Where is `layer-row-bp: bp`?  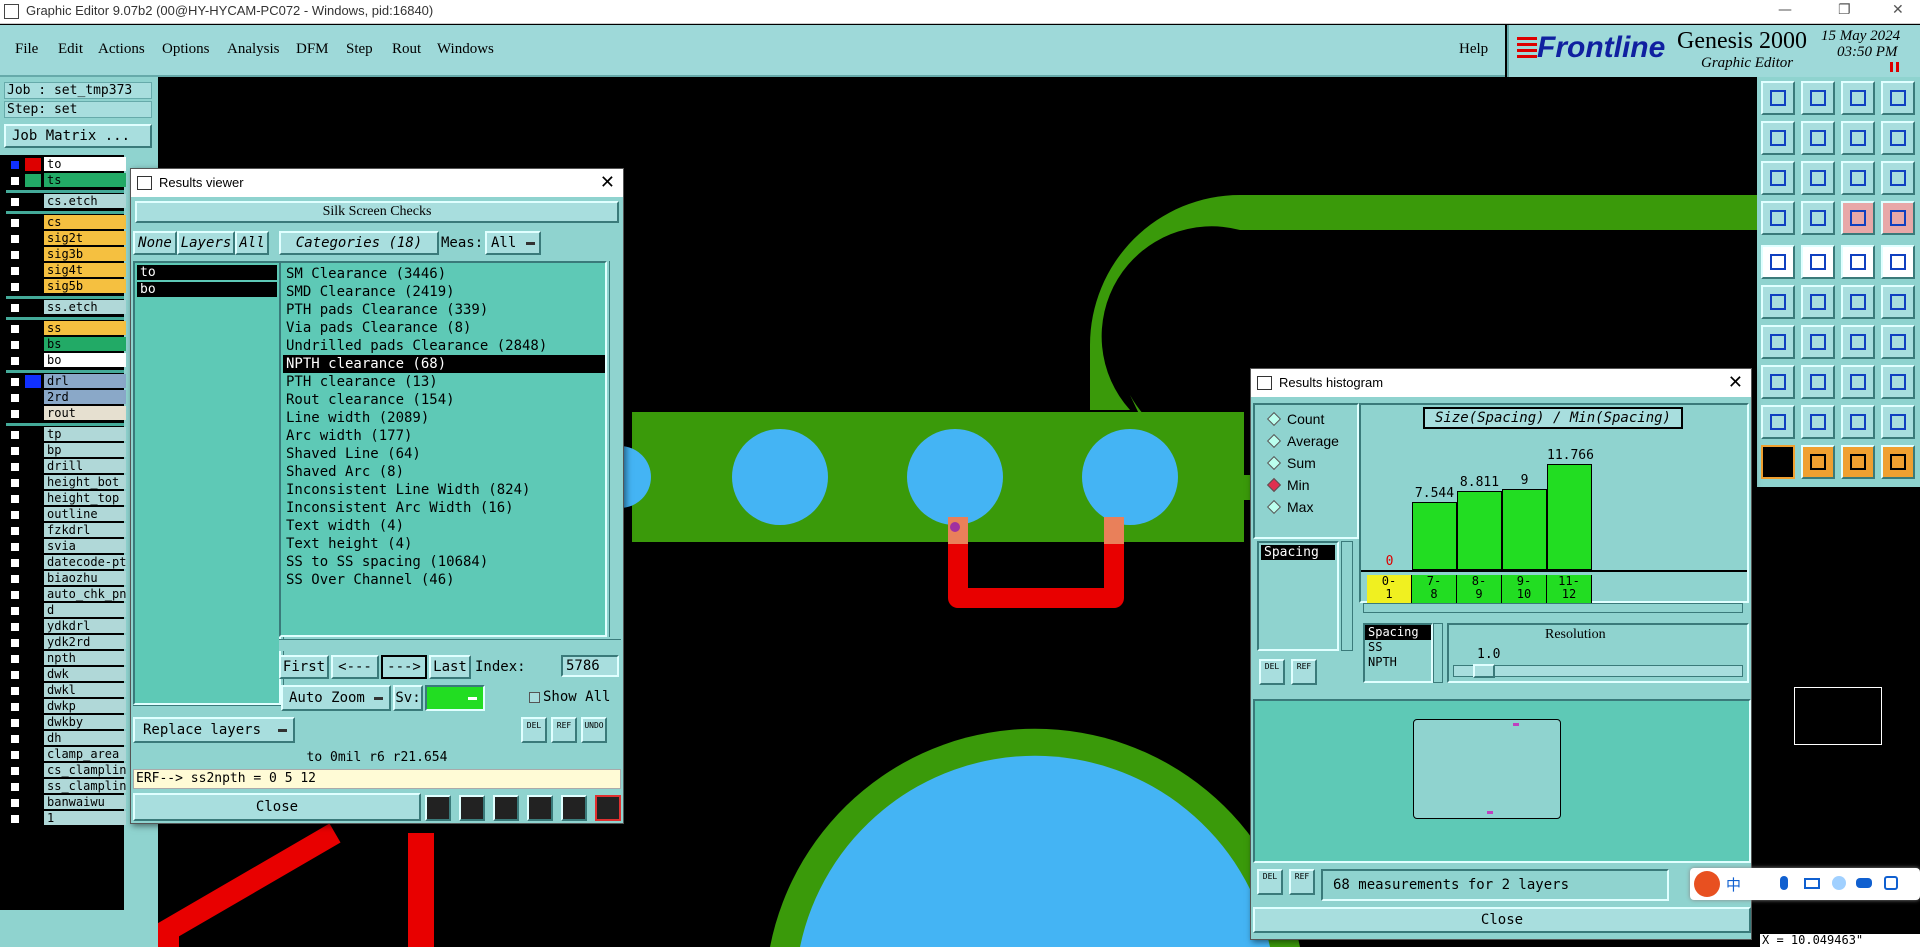 layer-row-bp: bp is located at coordinates (67, 450).